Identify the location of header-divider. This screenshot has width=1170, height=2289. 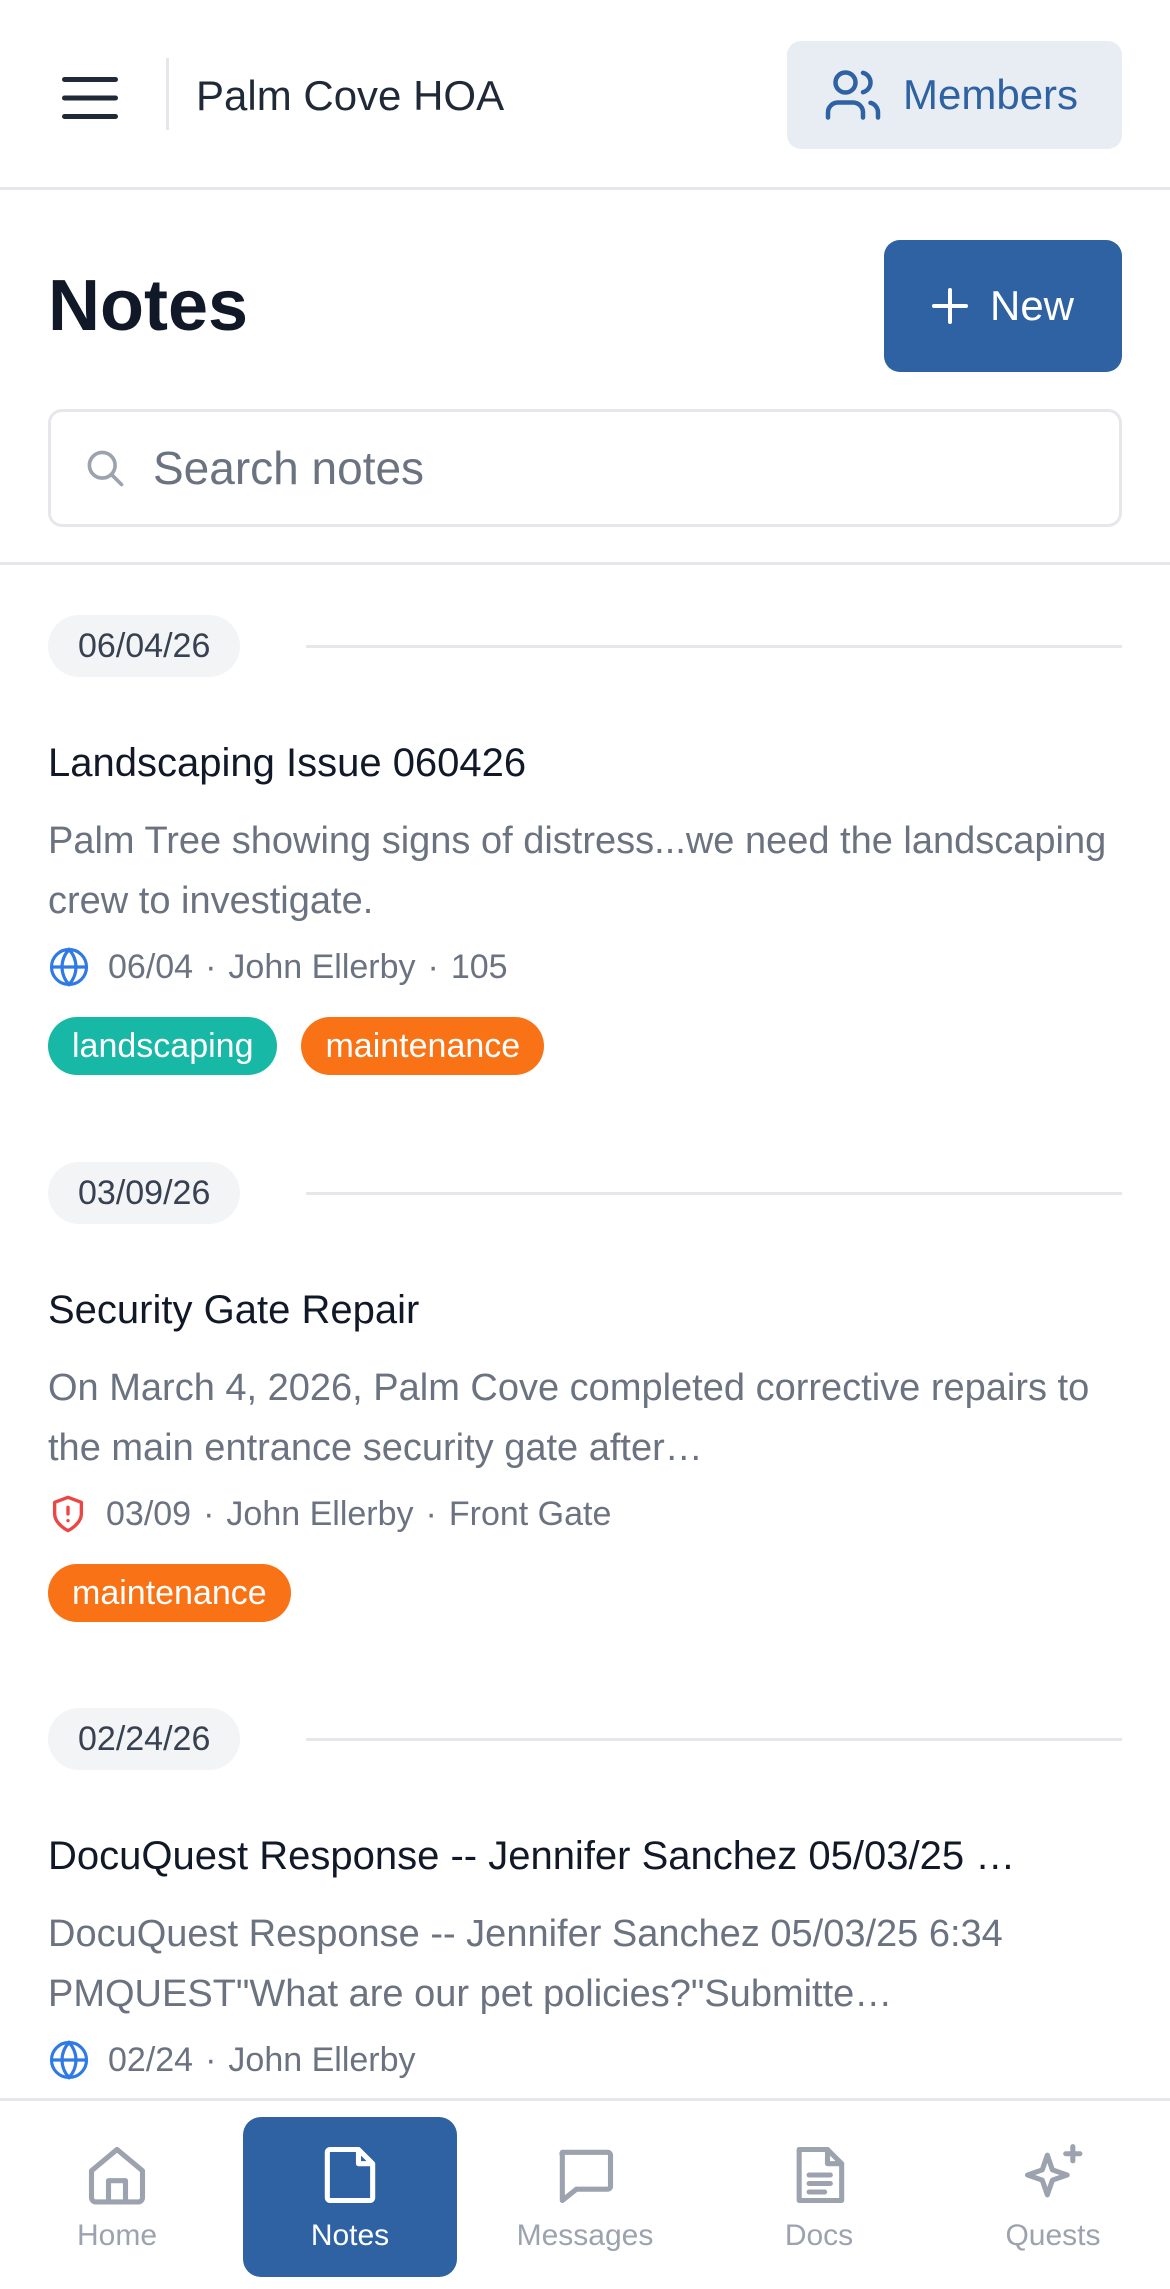
(167, 94).